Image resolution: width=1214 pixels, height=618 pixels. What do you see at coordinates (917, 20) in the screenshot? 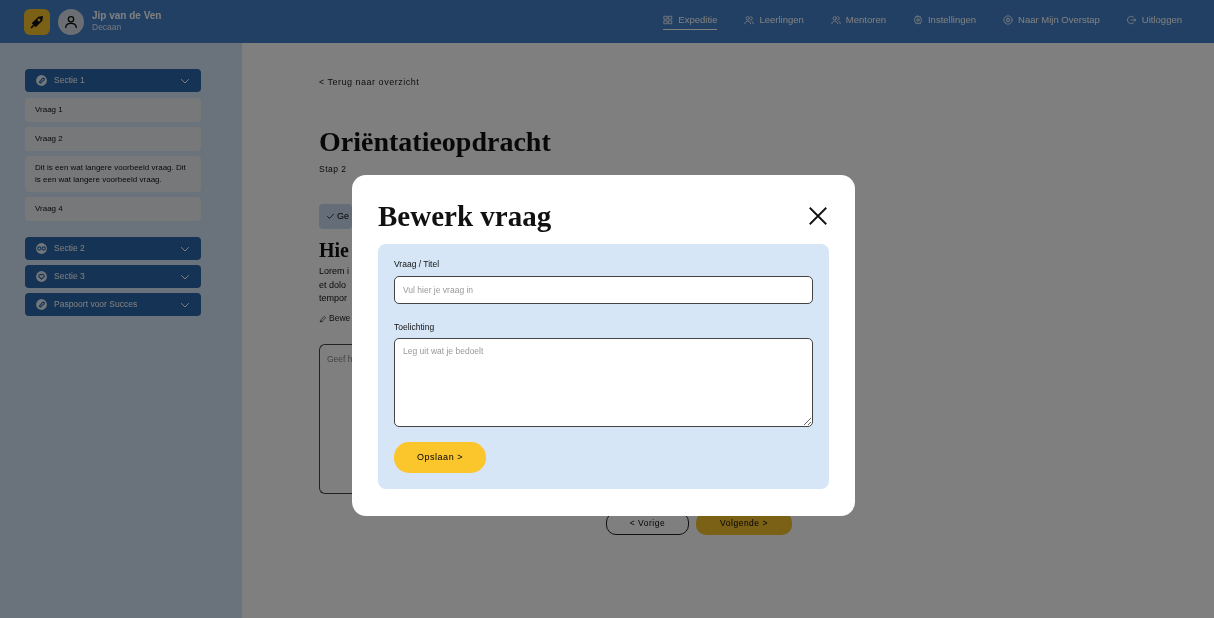
I see `settings-icon` at bounding box center [917, 20].